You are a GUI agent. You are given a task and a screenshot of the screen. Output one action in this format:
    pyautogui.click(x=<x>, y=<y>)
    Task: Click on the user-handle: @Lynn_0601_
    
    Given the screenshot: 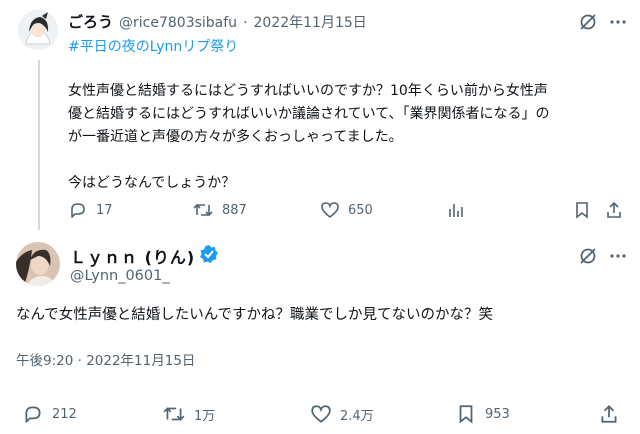 What is the action you would take?
    pyautogui.click(x=120, y=276)
    